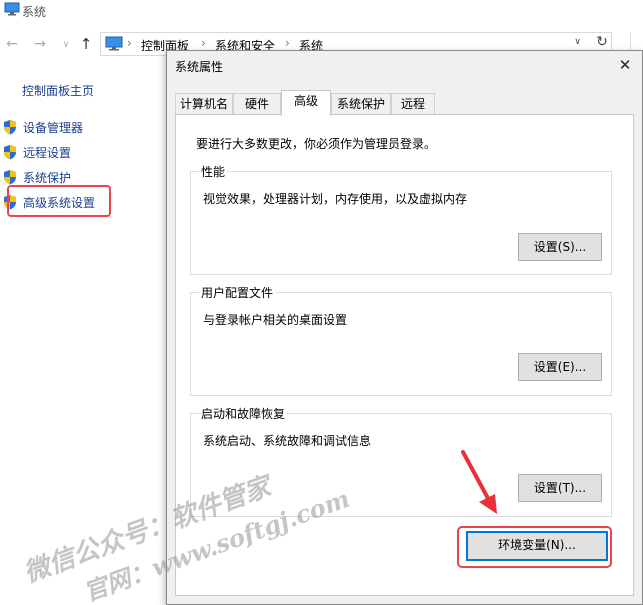 The image size is (643, 605). I want to click on sidebar-item-label: 设备管理器, so click(53, 128).